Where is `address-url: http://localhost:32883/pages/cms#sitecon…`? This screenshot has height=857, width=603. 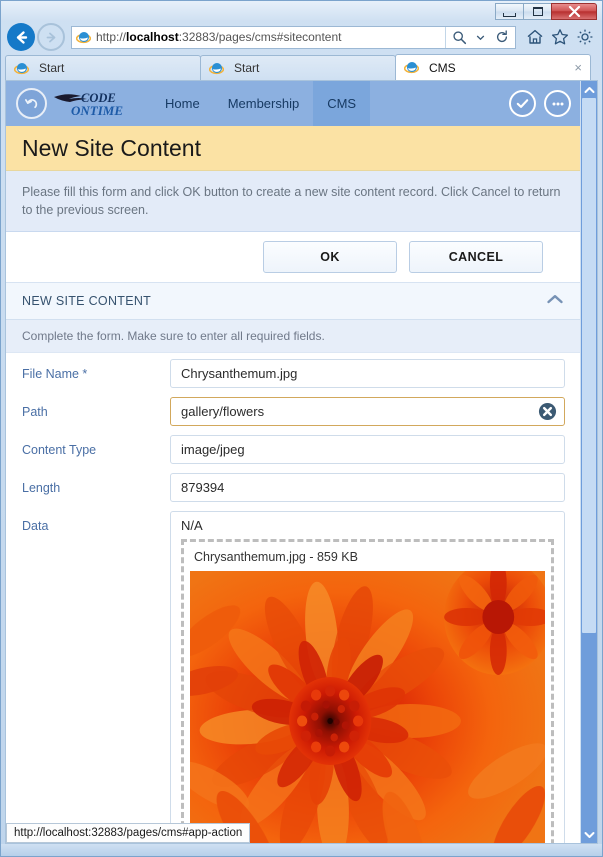 address-url: http://localhost:32883/pages/cms#sitecon… is located at coordinates (219, 37).